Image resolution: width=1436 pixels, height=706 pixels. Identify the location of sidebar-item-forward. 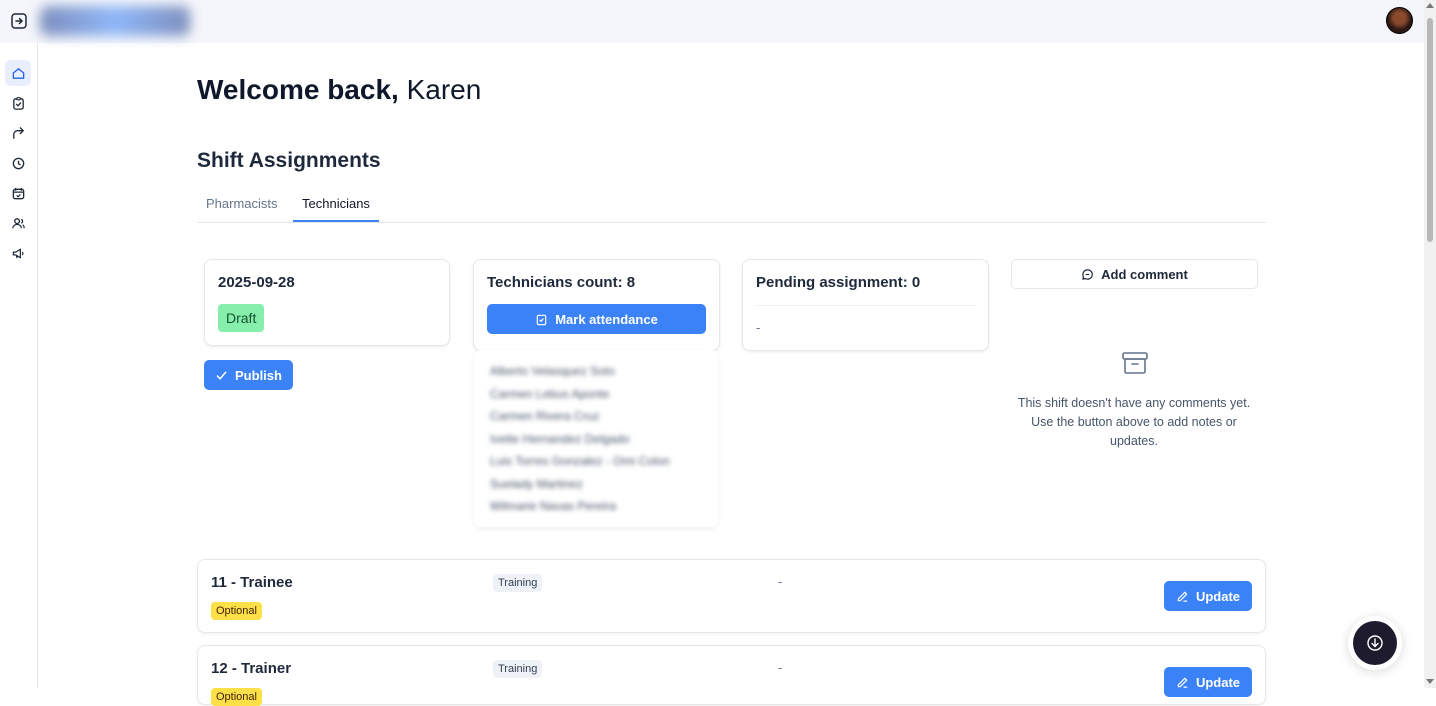
(18, 133).